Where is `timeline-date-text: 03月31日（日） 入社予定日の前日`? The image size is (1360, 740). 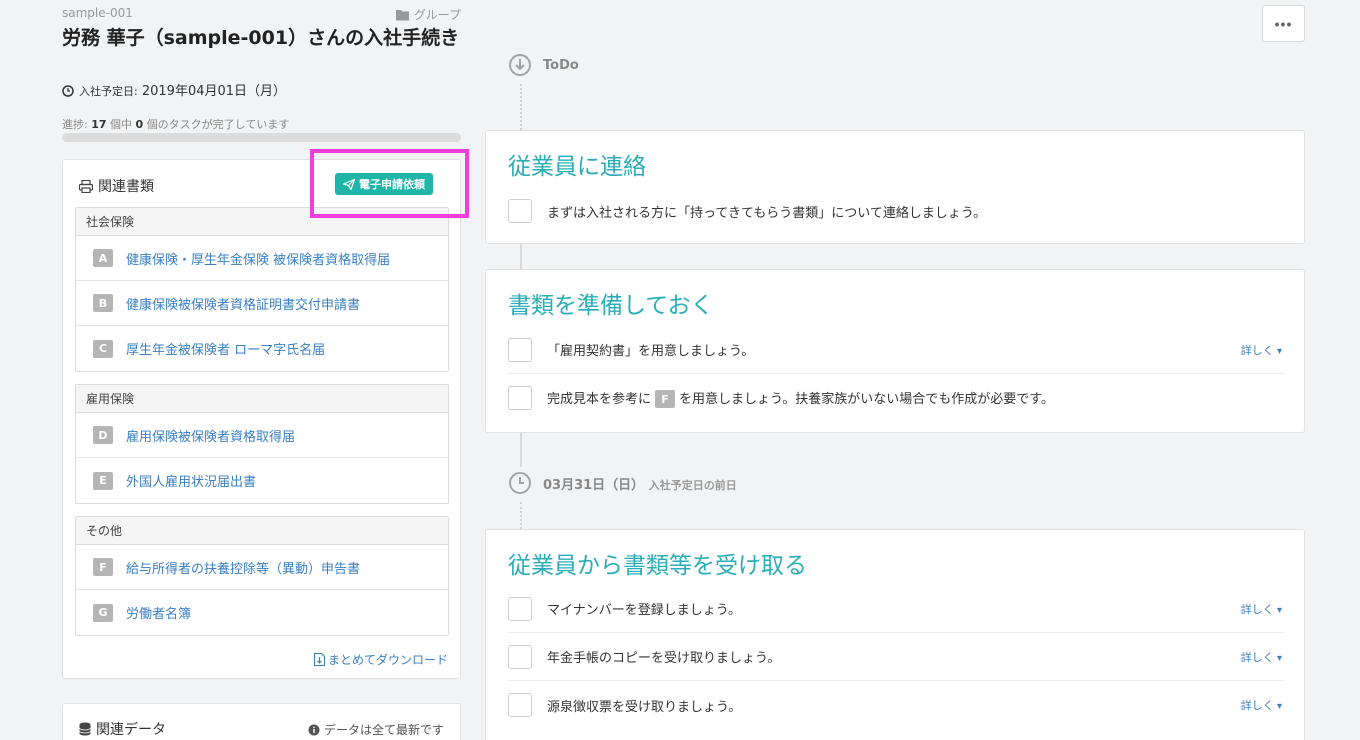
timeline-date-text: 03月31日（日） 入社予定日の前日 is located at coordinates (640, 483).